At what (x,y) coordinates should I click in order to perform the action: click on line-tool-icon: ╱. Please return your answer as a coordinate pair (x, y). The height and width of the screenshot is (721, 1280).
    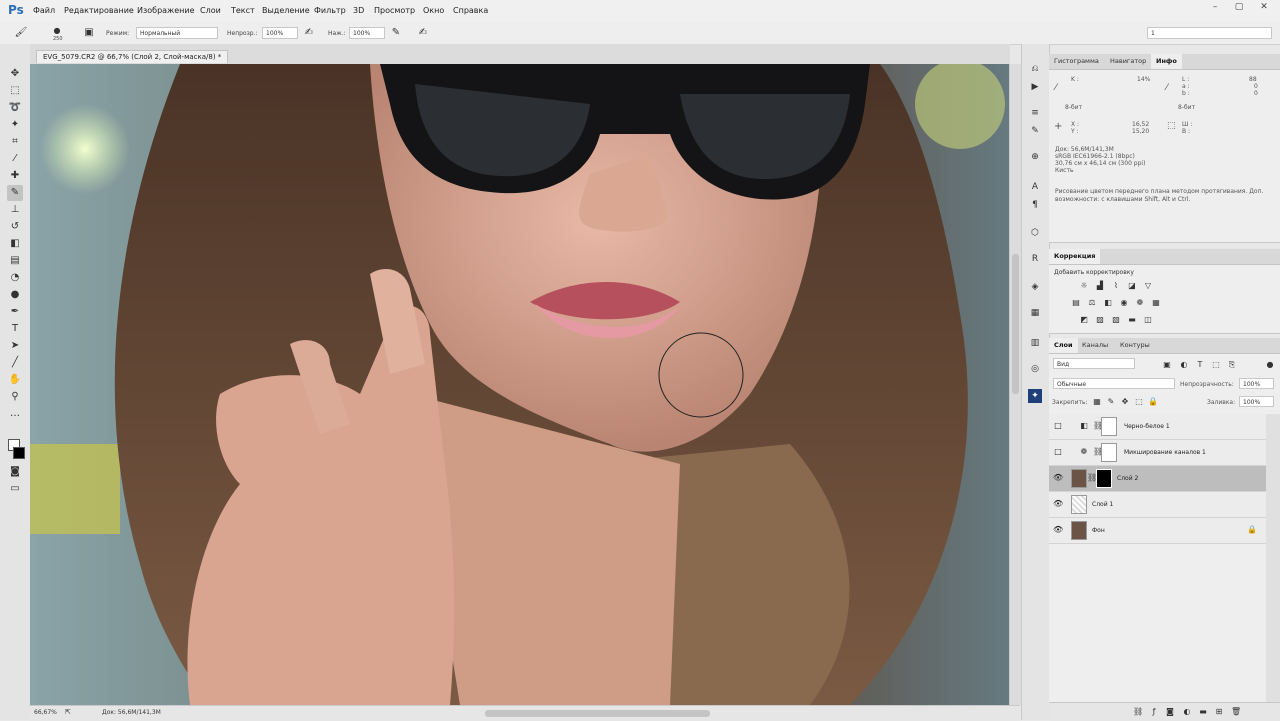
    Looking at the image, I should click on (15, 363).